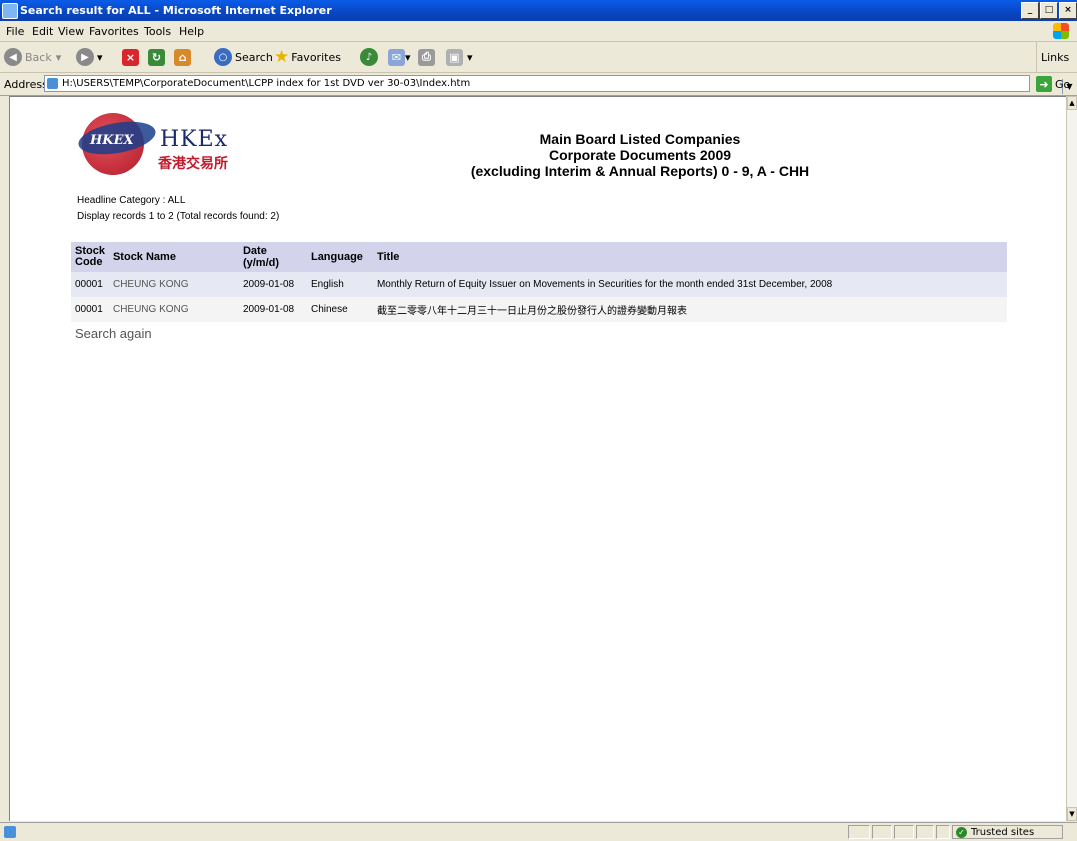 This screenshot has width=1077, height=841. What do you see at coordinates (15, 31) in the screenshot?
I see `menu-file: File` at bounding box center [15, 31].